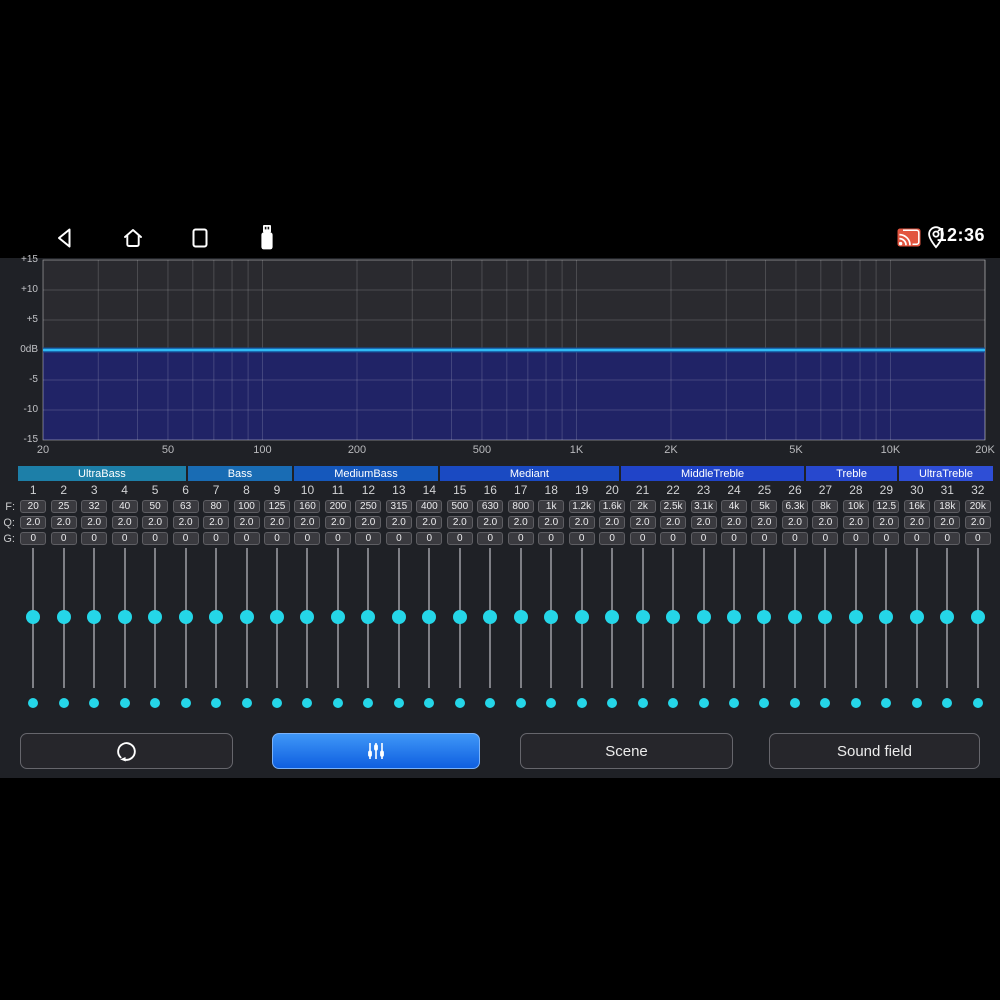 This screenshot has width=1000, height=1000. Describe the element at coordinates (796, 450) in the screenshot. I see `frequency-tick-label: 5K` at that location.